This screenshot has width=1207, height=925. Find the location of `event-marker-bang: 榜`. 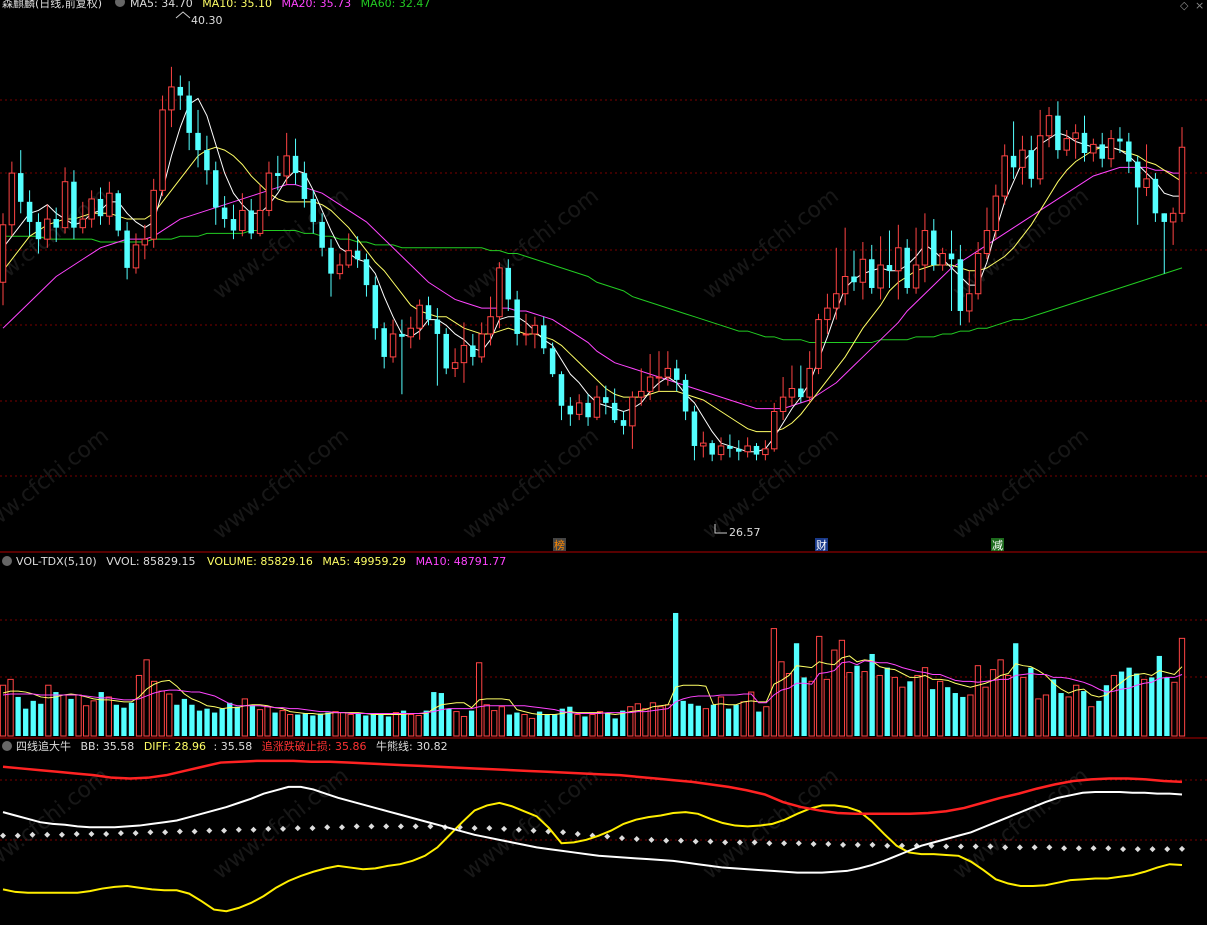

event-marker-bang: 榜 is located at coordinates (559, 545).